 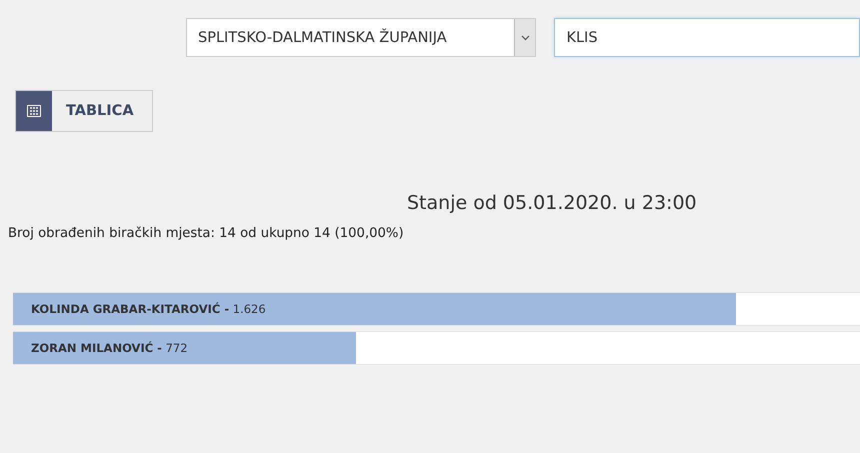 What do you see at coordinates (525, 37) in the screenshot?
I see `caret-icon` at bounding box center [525, 37].